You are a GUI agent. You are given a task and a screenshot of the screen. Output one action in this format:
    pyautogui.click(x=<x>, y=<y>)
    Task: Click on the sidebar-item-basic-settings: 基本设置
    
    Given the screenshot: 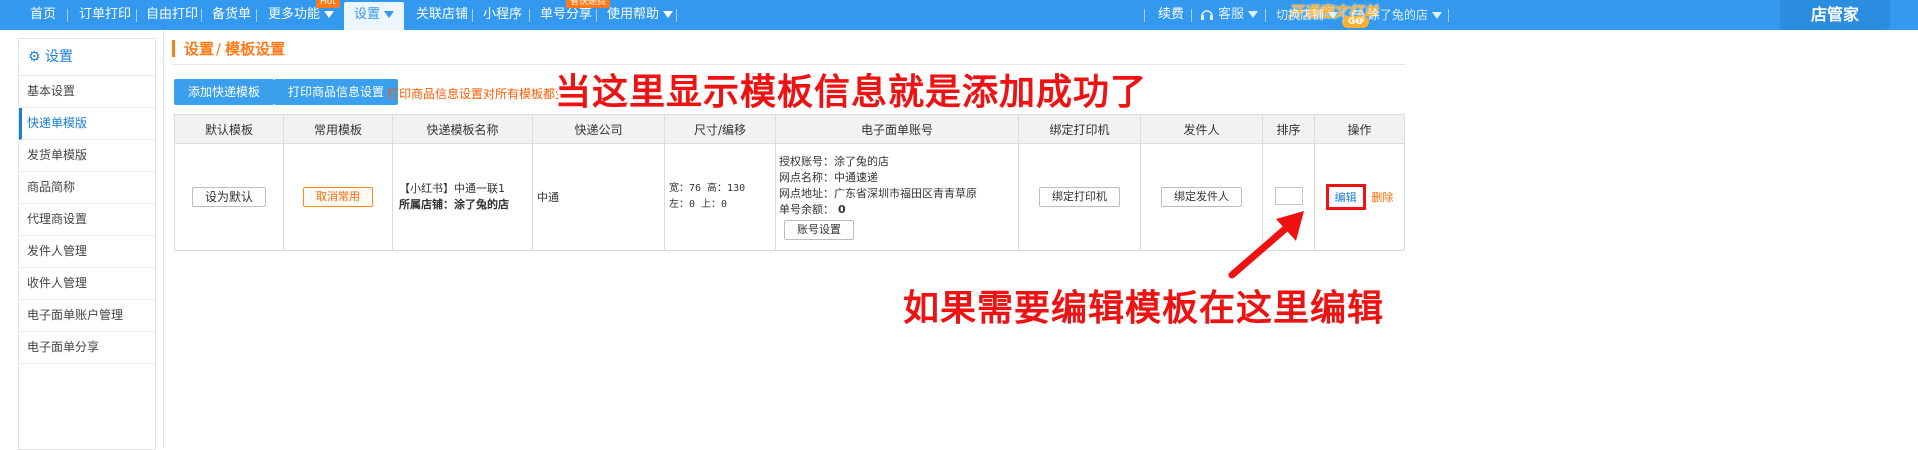 What is the action you would take?
    pyautogui.click(x=87, y=92)
    